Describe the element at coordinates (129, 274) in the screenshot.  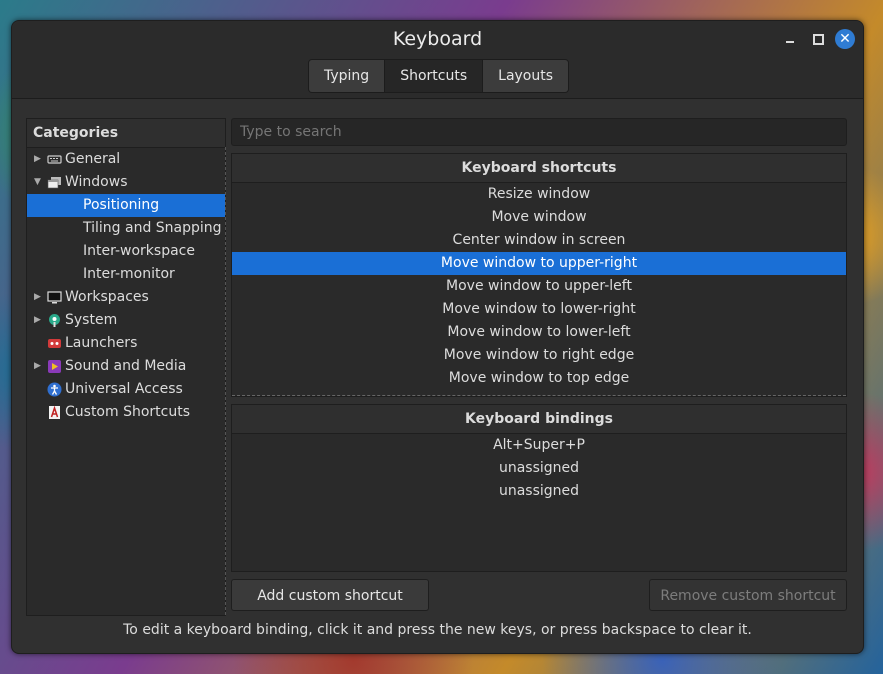
I see `sidebar-item-label: Inter-monitor` at that location.